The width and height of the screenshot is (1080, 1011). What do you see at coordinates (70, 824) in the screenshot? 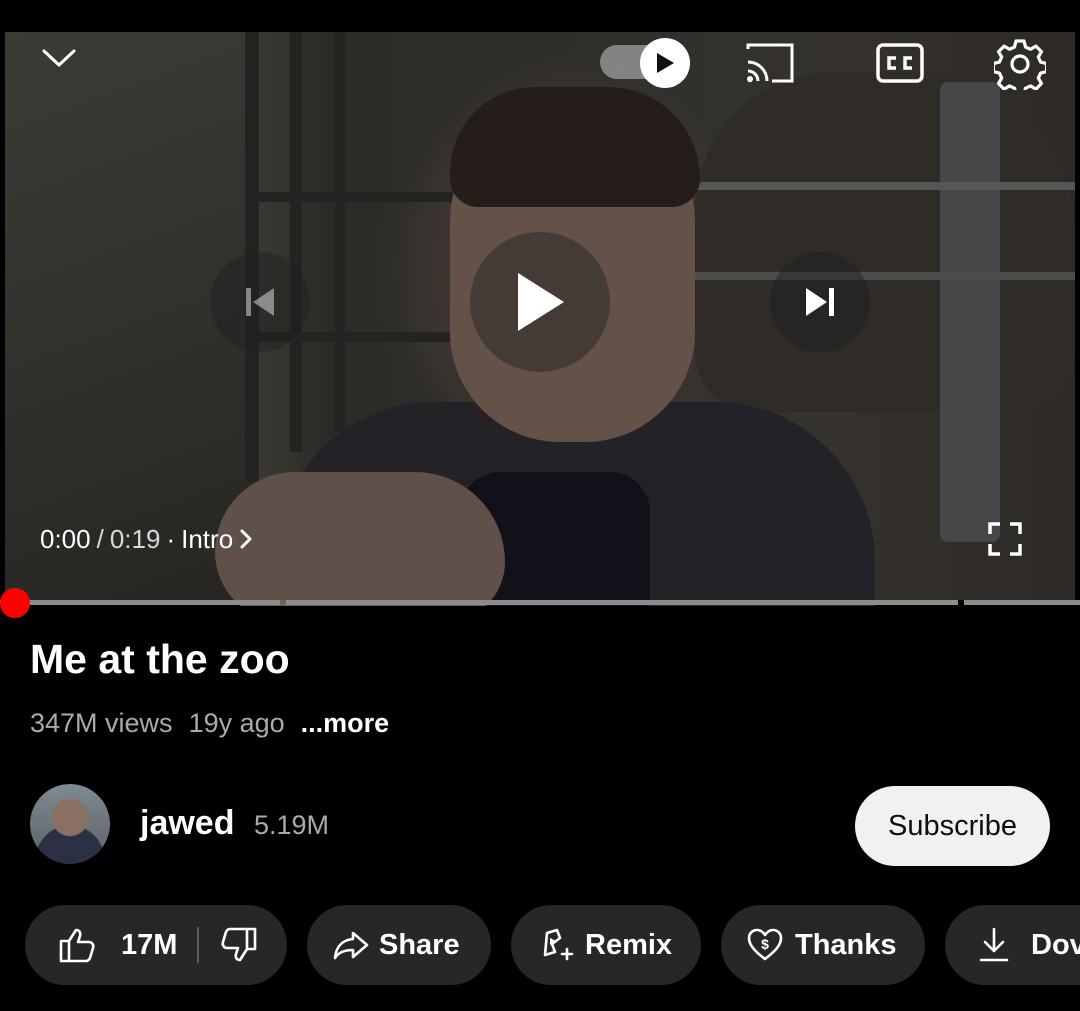
I see `avatar` at bounding box center [70, 824].